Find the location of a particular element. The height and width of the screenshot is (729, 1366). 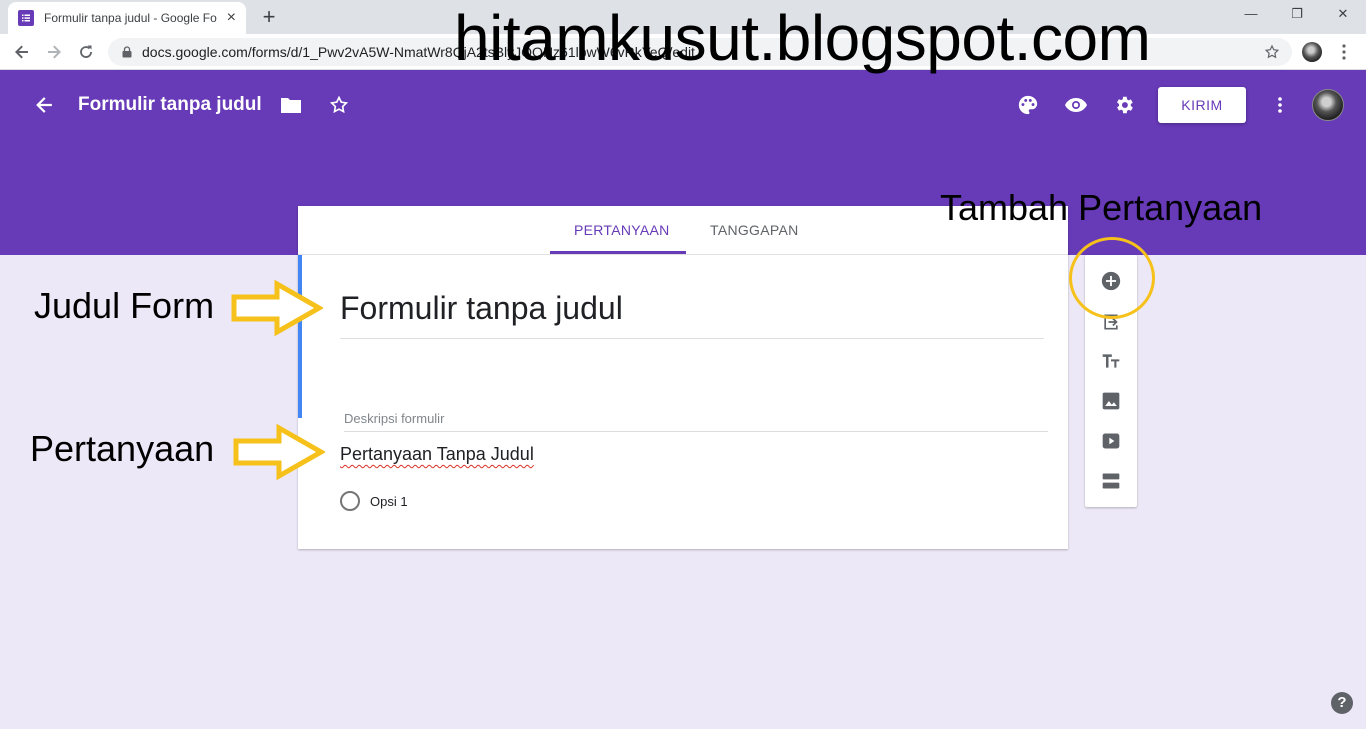

form-title-field: Formulir tanpa judul is located at coordinates (481, 308).